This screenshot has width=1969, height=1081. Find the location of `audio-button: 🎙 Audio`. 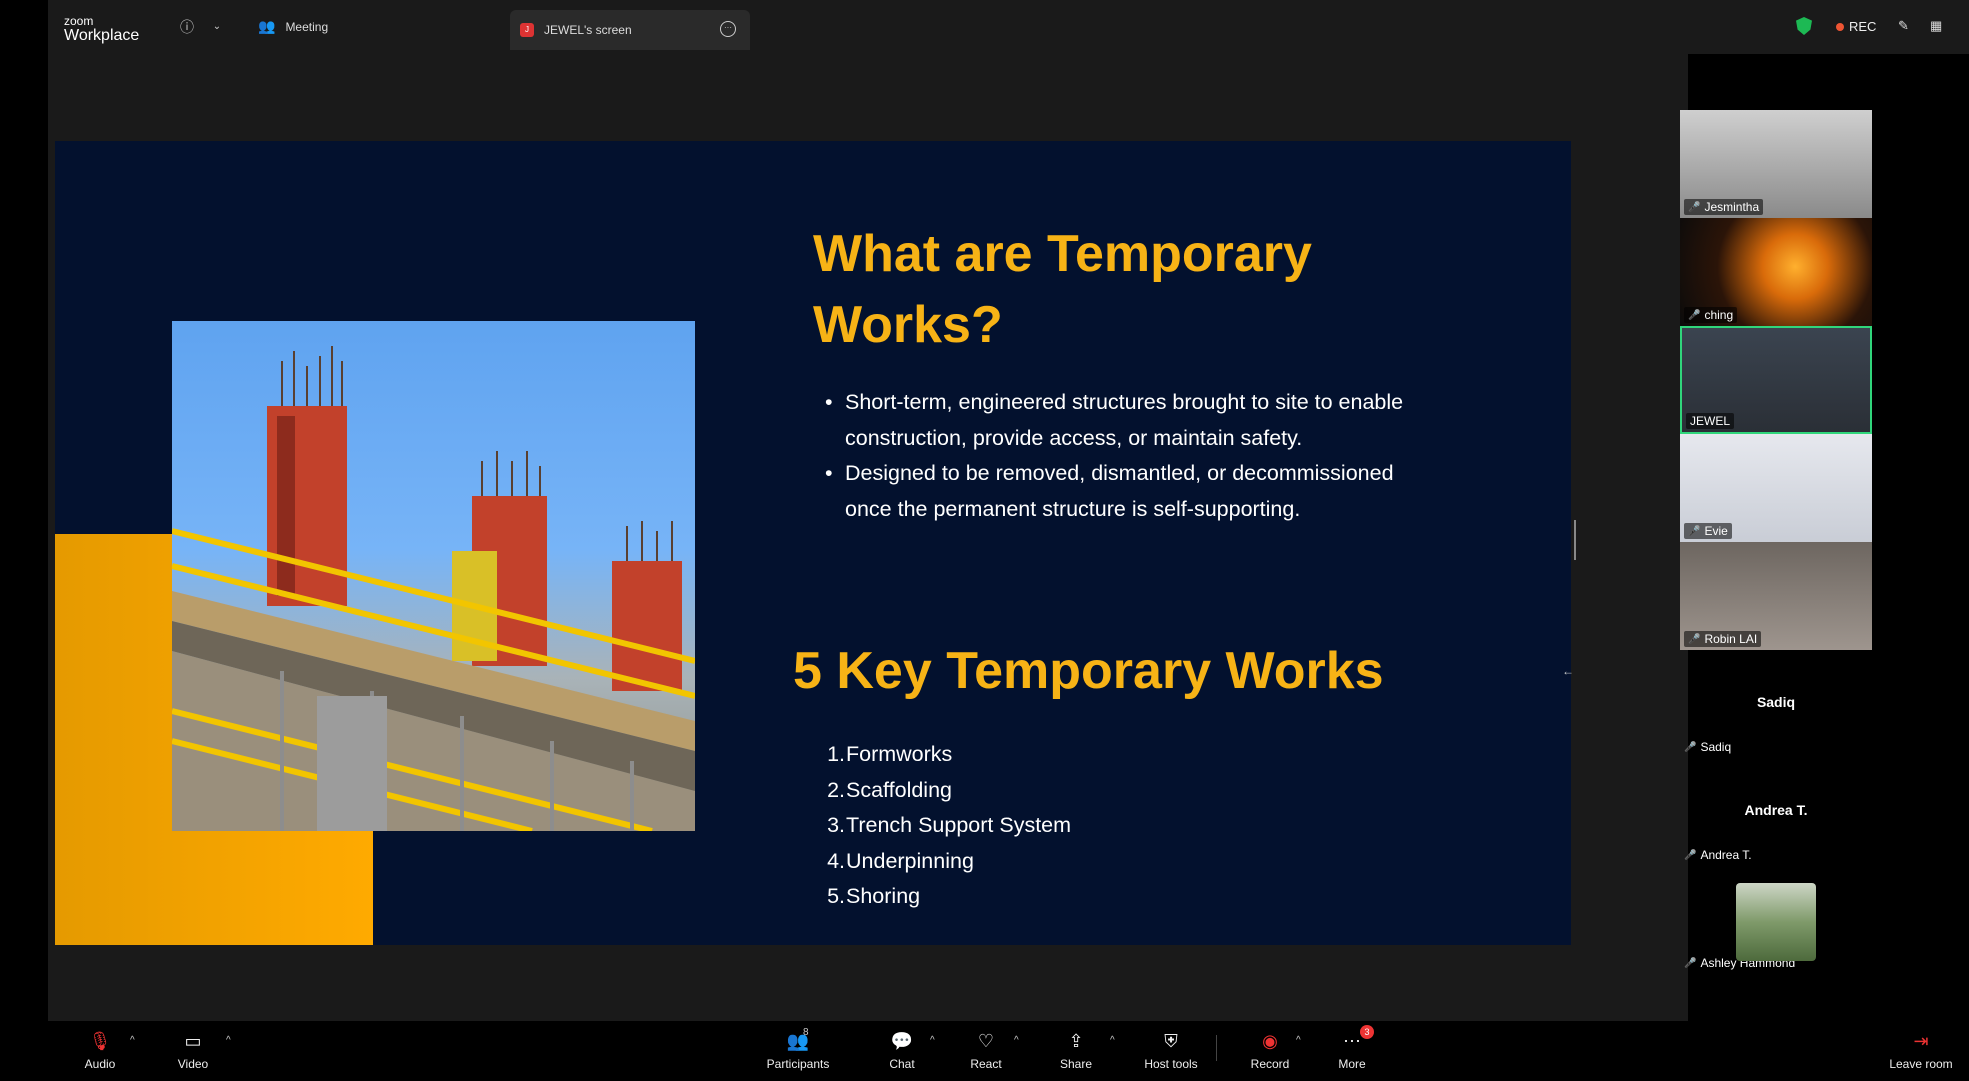

audio-button: 🎙 Audio is located at coordinates (100, 1050).